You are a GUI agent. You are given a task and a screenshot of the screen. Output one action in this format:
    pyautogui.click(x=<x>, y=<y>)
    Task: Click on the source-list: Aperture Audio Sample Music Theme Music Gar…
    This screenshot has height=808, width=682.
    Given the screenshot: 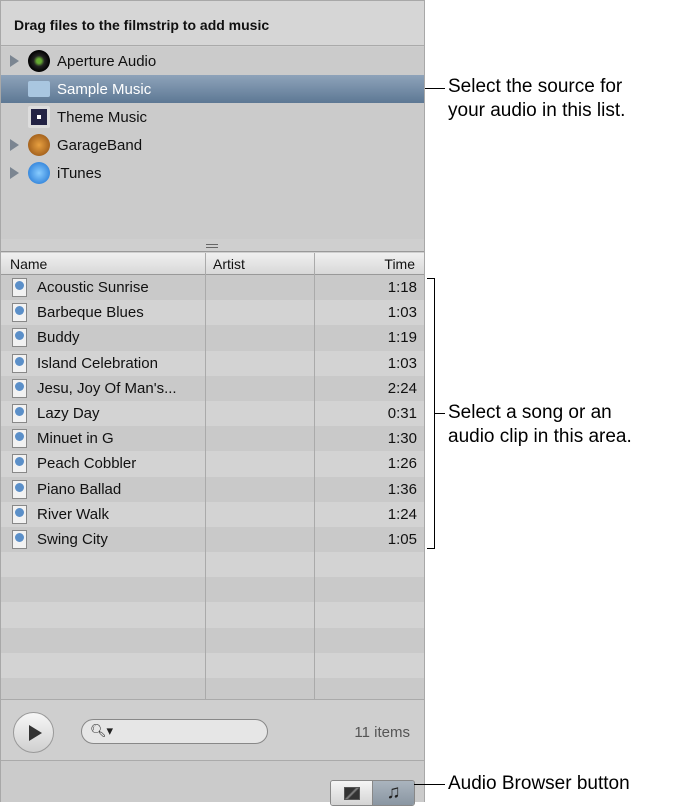 What is the action you would take?
    pyautogui.click(x=212, y=143)
    